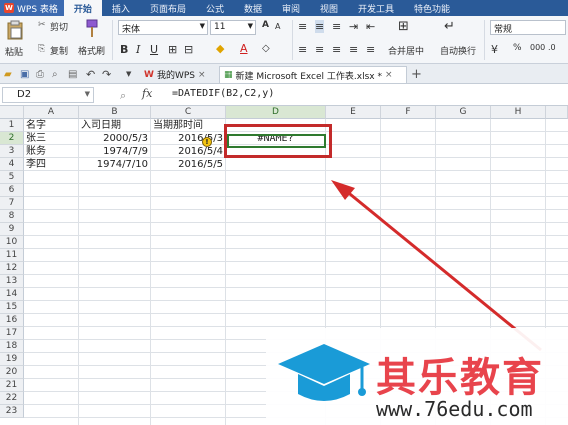 This screenshot has width=568, height=425. What do you see at coordinates (336, 49) in the screenshot?
I see `align-right-icon: ≡` at bounding box center [336, 49].